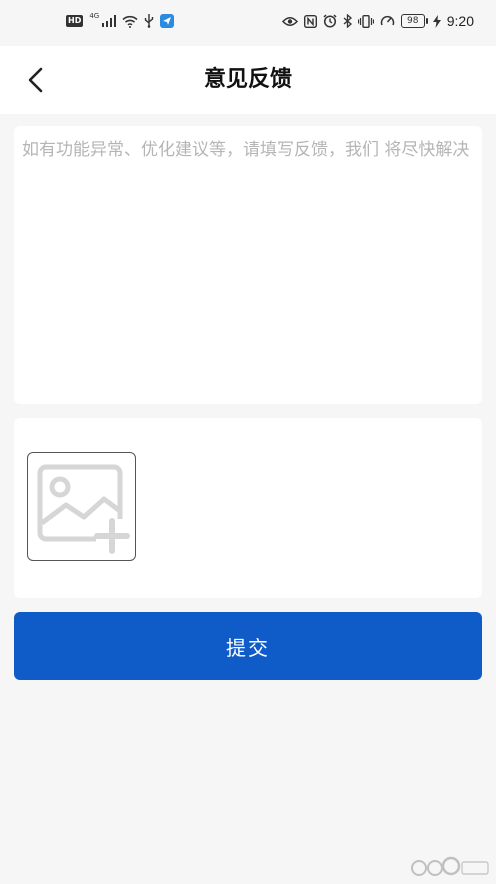 The image size is (496, 884). I want to click on hd-badge: HD, so click(75, 21).